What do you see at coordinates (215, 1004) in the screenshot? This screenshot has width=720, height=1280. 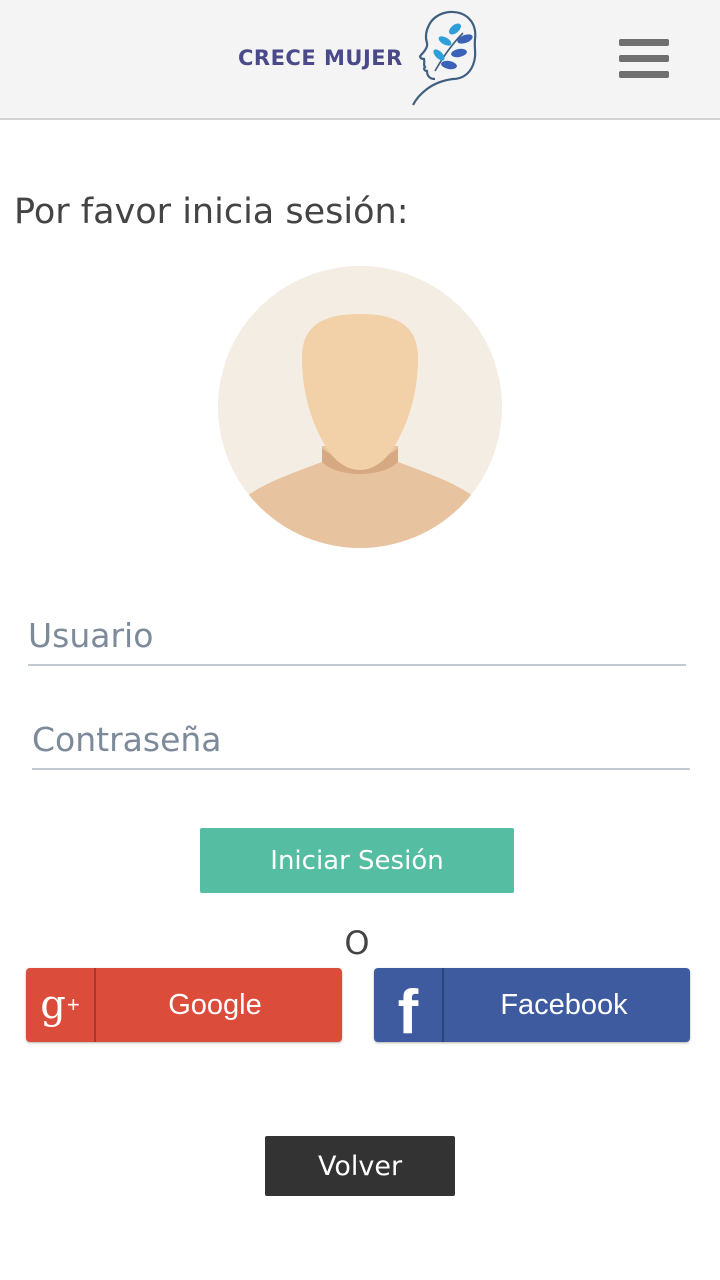 I see `google-label: Google` at bounding box center [215, 1004].